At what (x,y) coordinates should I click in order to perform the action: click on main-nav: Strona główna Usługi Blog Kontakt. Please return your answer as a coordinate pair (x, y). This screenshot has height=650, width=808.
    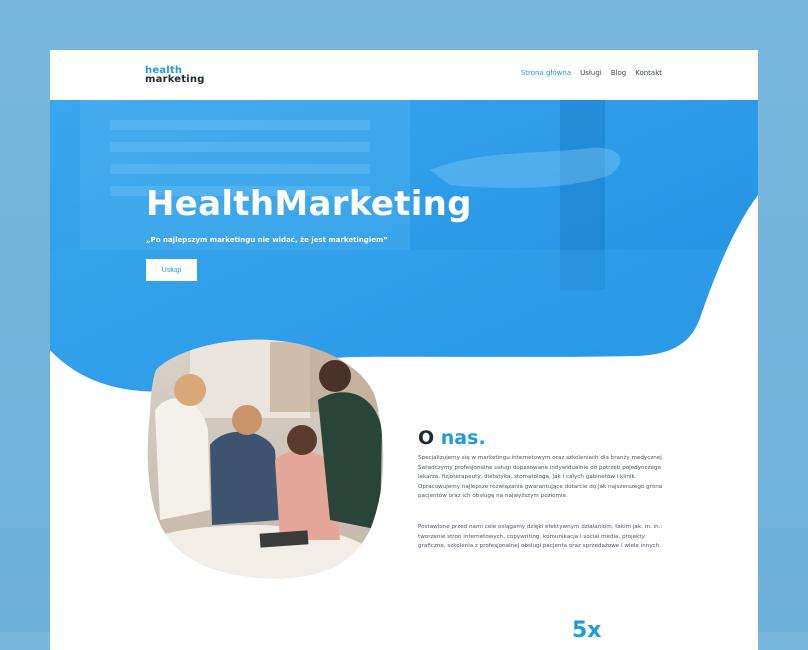
    Looking at the image, I should click on (591, 73).